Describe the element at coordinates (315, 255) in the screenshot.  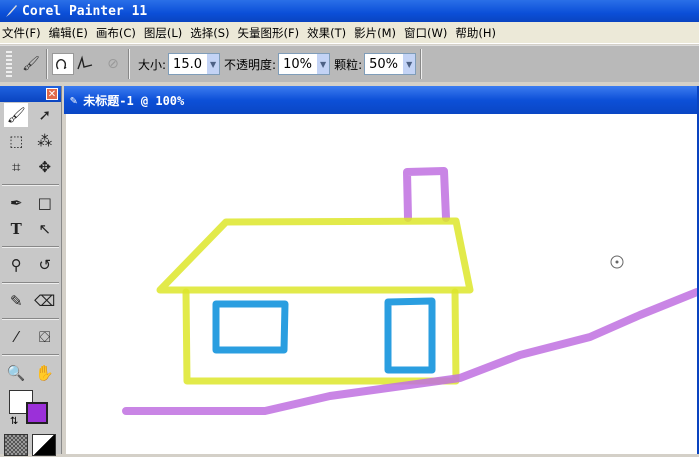
I see `roof-stroke` at that location.